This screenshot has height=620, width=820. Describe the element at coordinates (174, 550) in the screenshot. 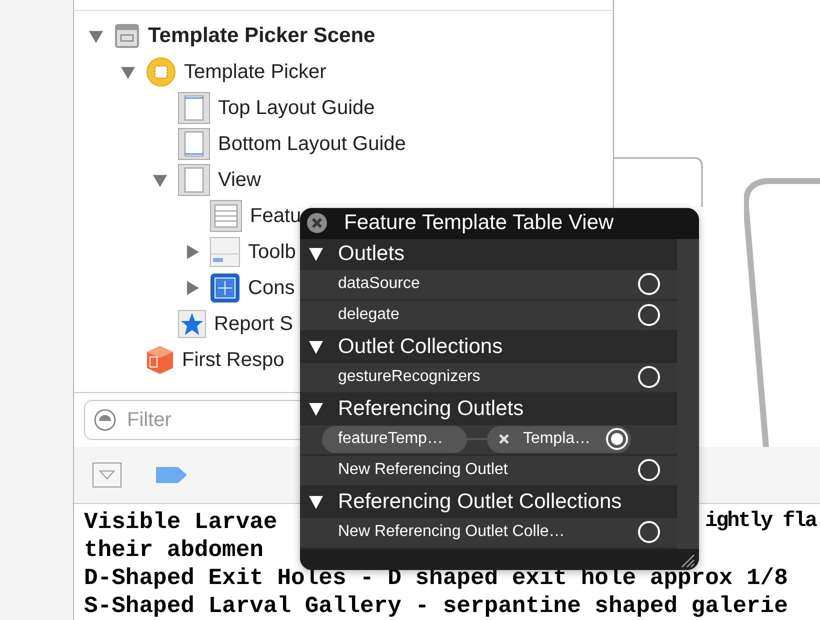

I see `console-text: their abdomen` at that location.